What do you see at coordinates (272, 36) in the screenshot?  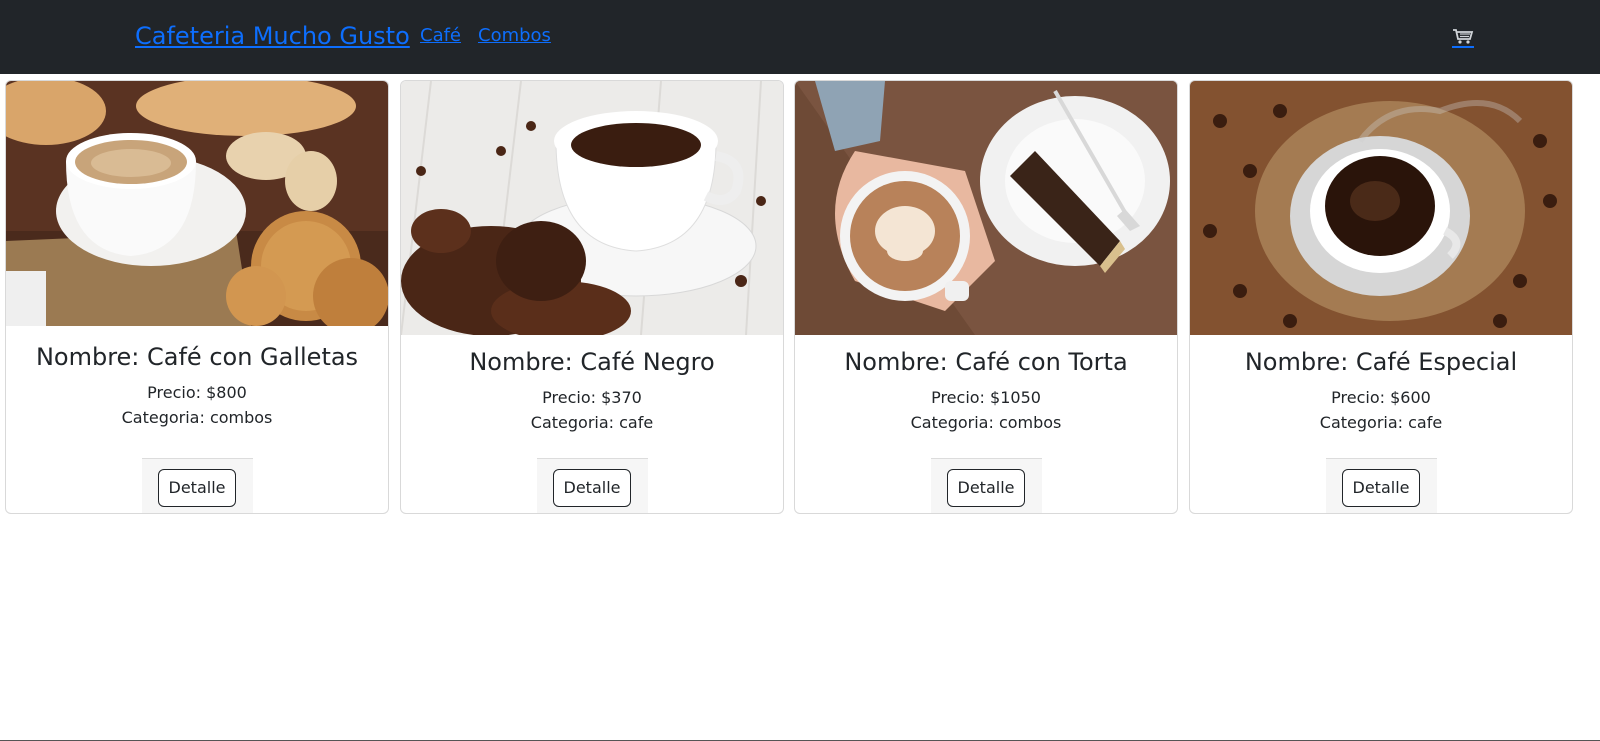 I see `brand-link: Cafeteria Mucho Gusto` at bounding box center [272, 36].